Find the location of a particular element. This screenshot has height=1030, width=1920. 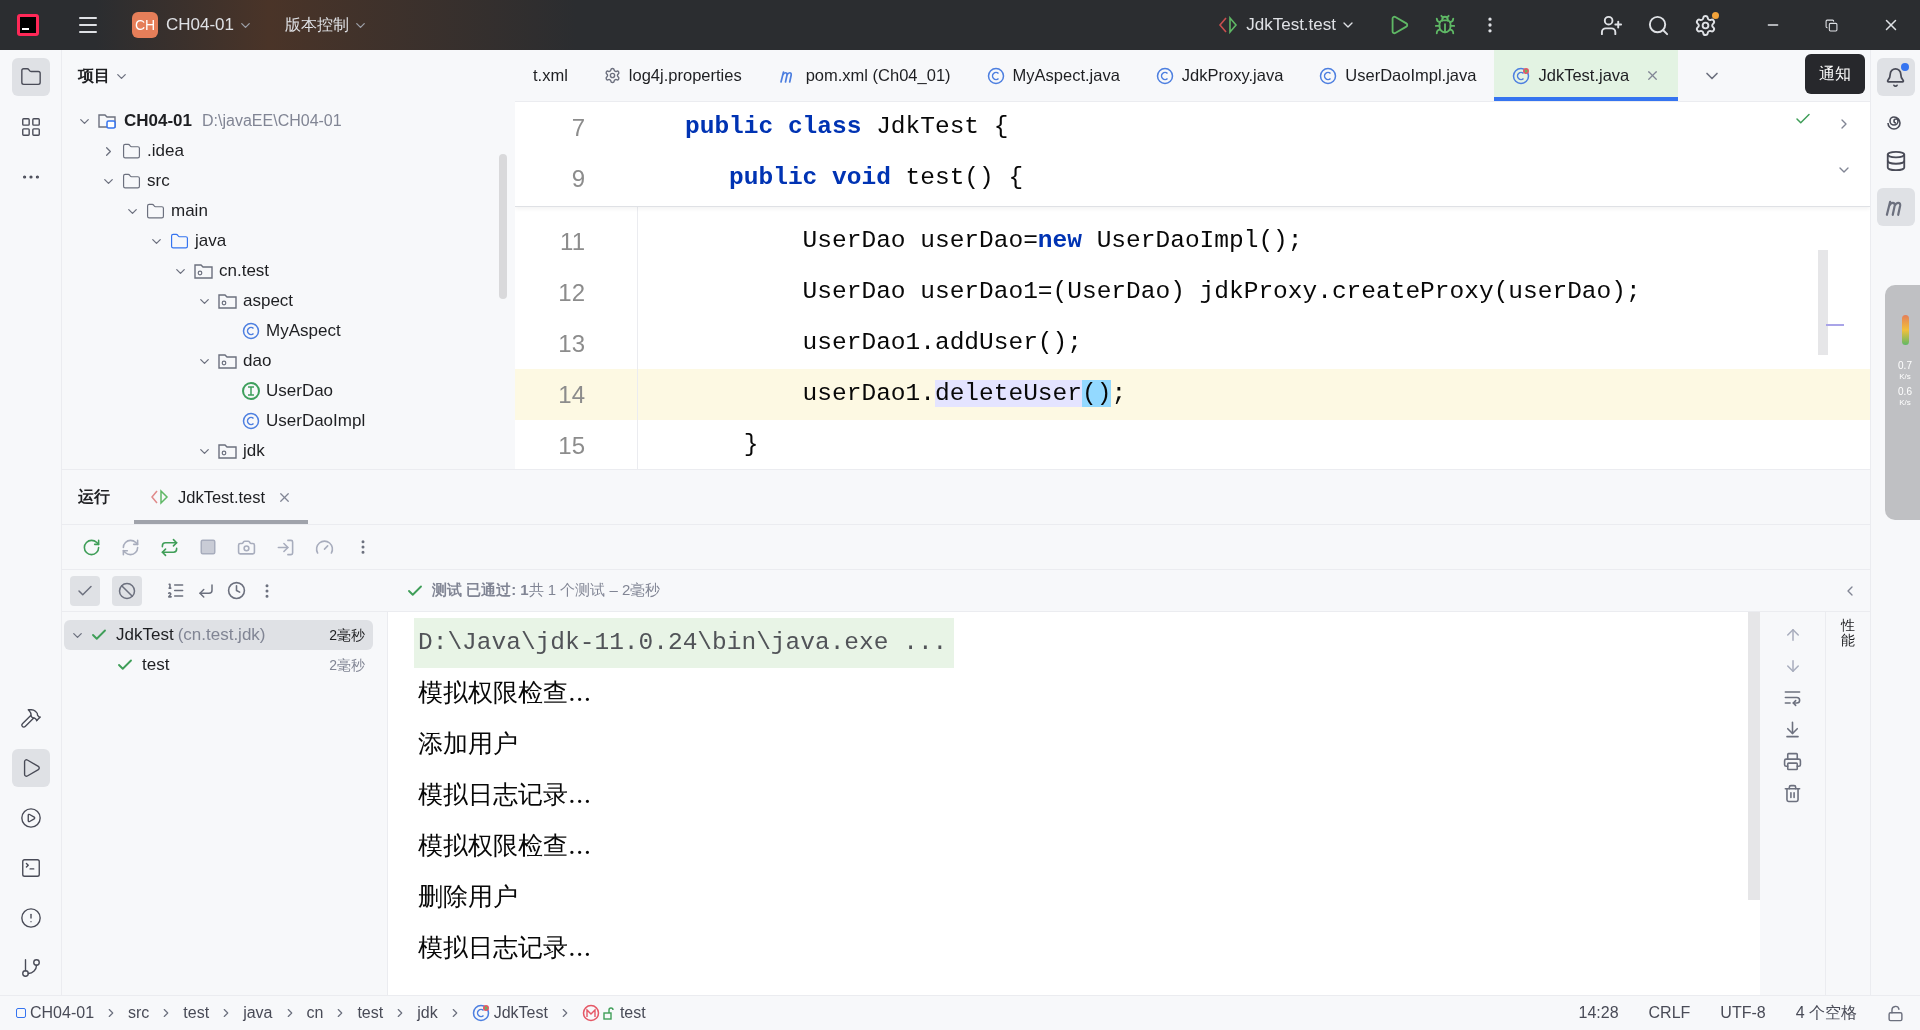

database-icon is located at coordinates (1895, 161).